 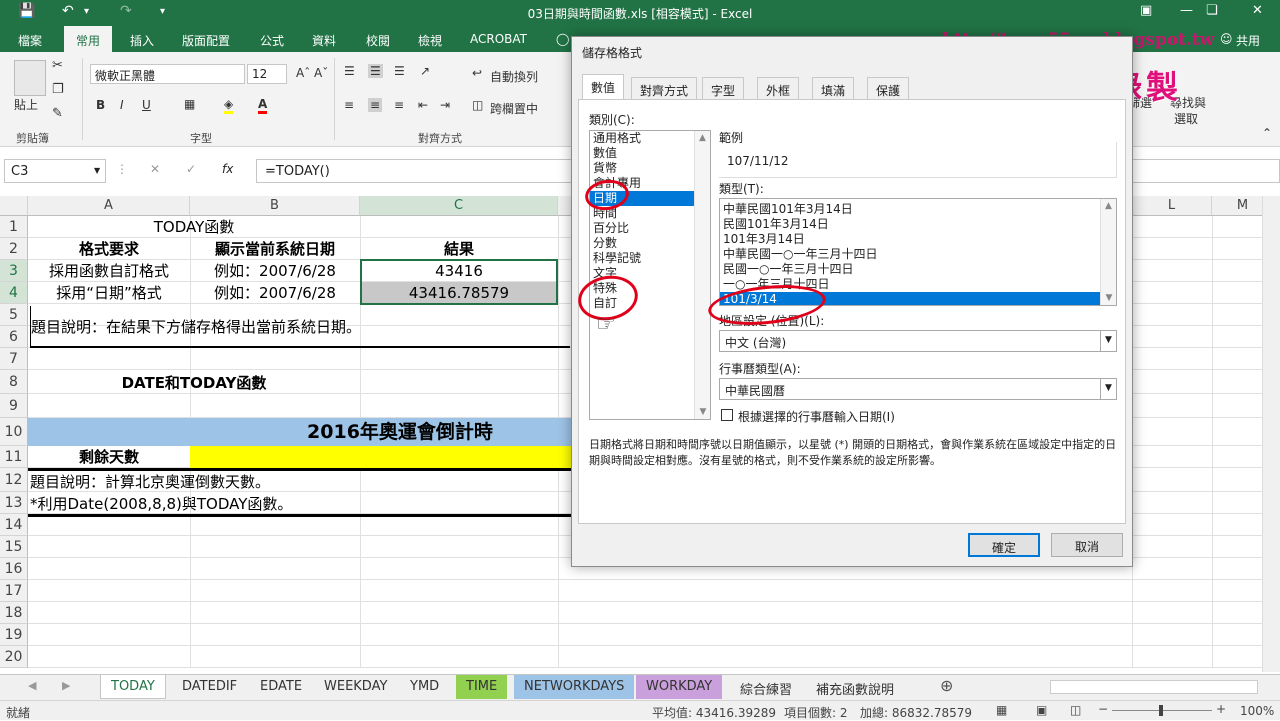 I want to click on vertical-scrollbar, so click(x=1271, y=434).